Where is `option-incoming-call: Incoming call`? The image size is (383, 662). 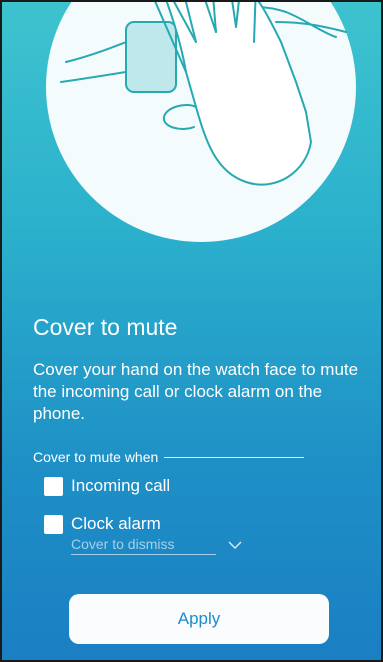 option-incoming-call: Incoming call is located at coordinates (199, 486).